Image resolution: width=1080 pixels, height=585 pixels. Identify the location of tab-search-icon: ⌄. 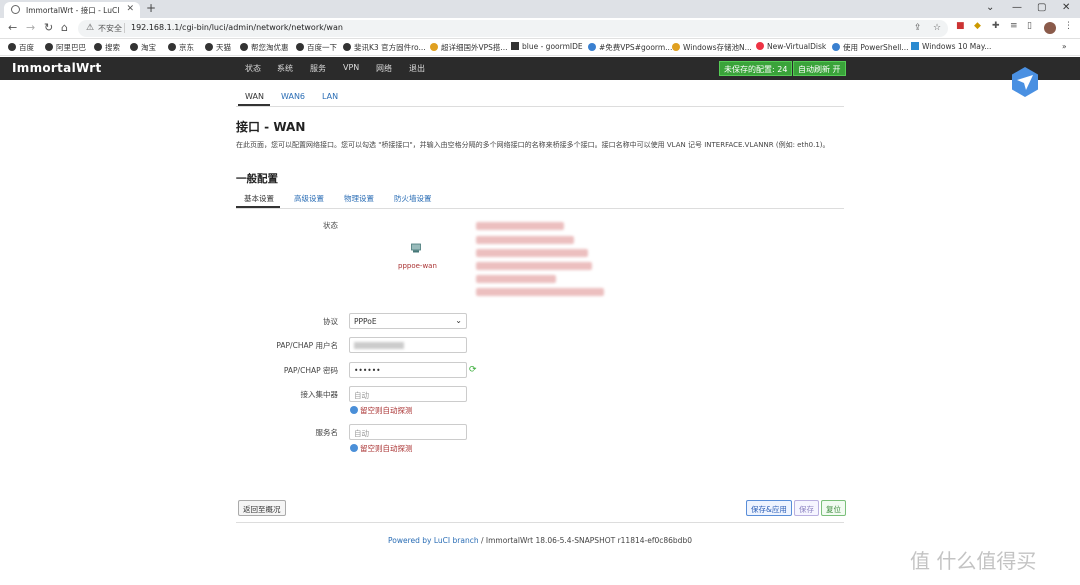
(990, 7).